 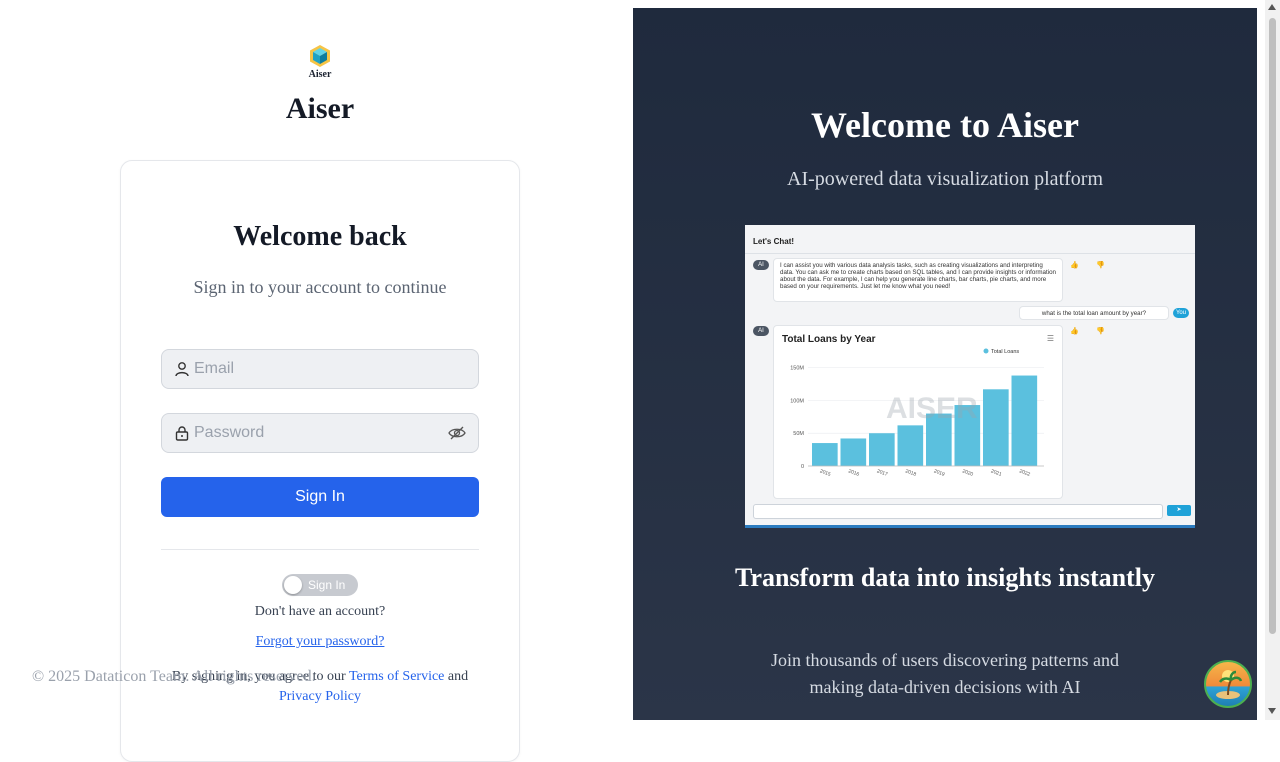 What do you see at coordinates (932, 408) in the screenshot?
I see `watermark-text: AISER` at bounding box center [932, 408].